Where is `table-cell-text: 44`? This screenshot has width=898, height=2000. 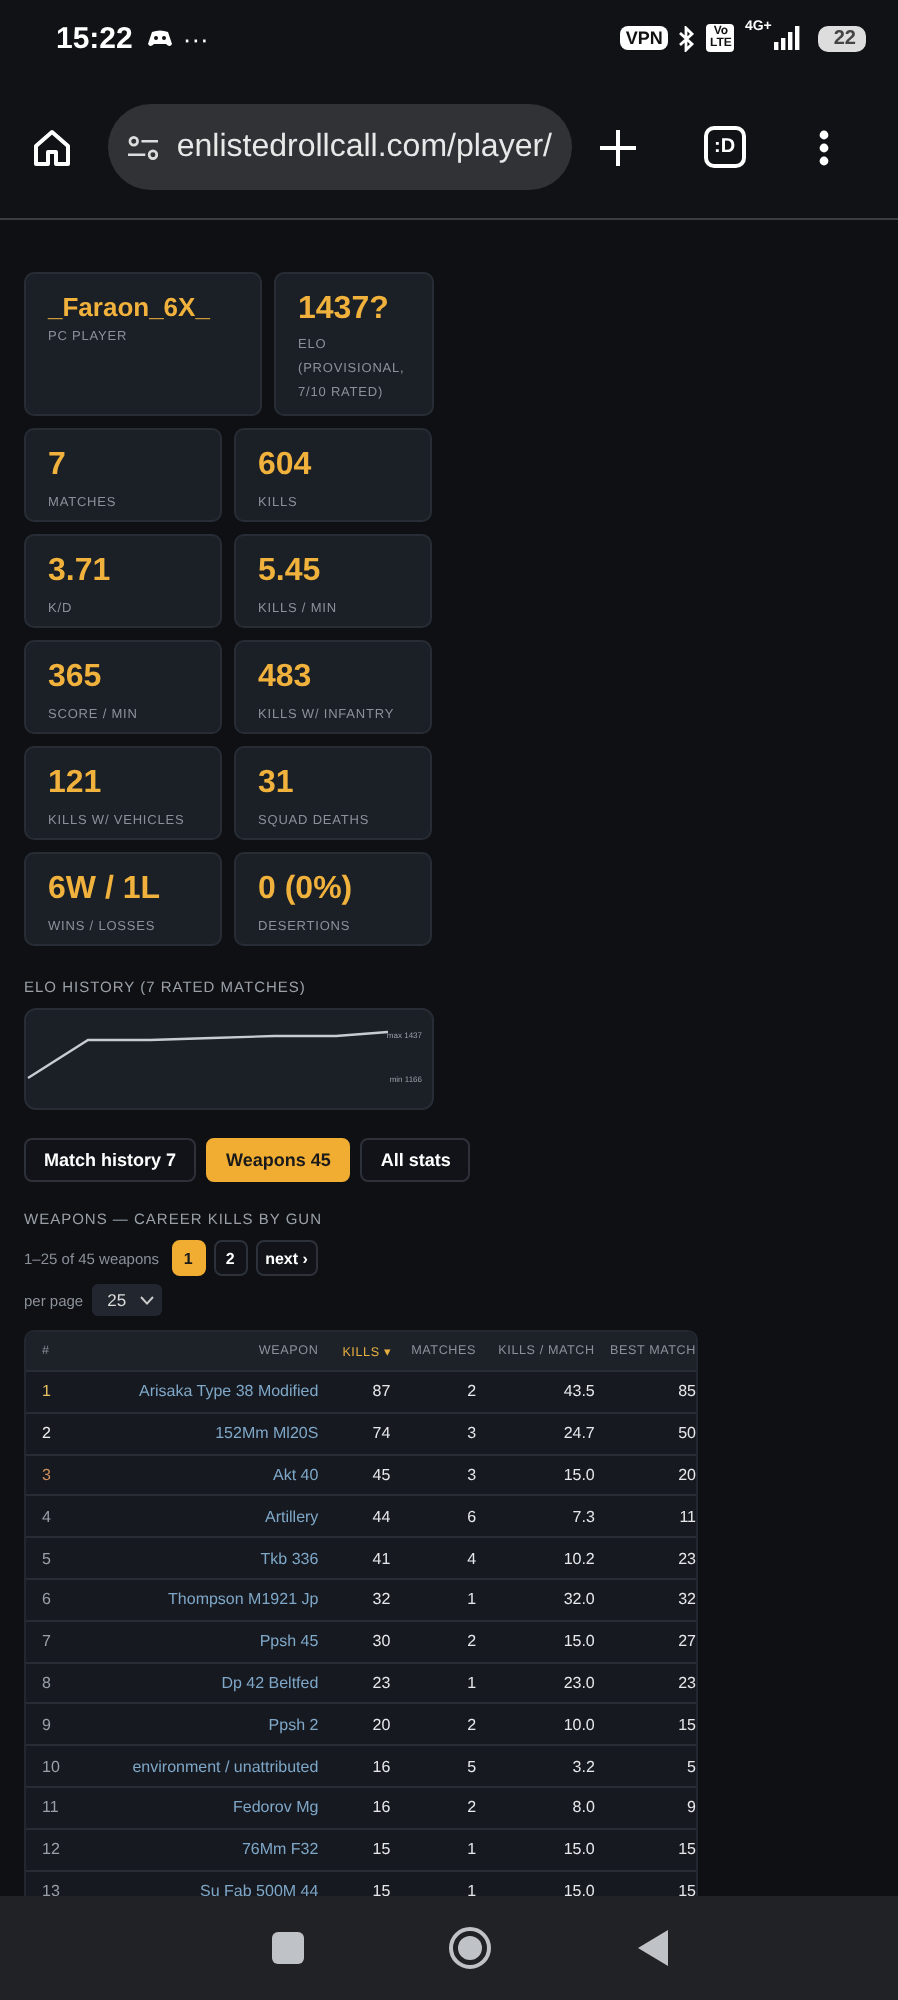
table-cell-text: 44 is located at coordinates (380, 1516).